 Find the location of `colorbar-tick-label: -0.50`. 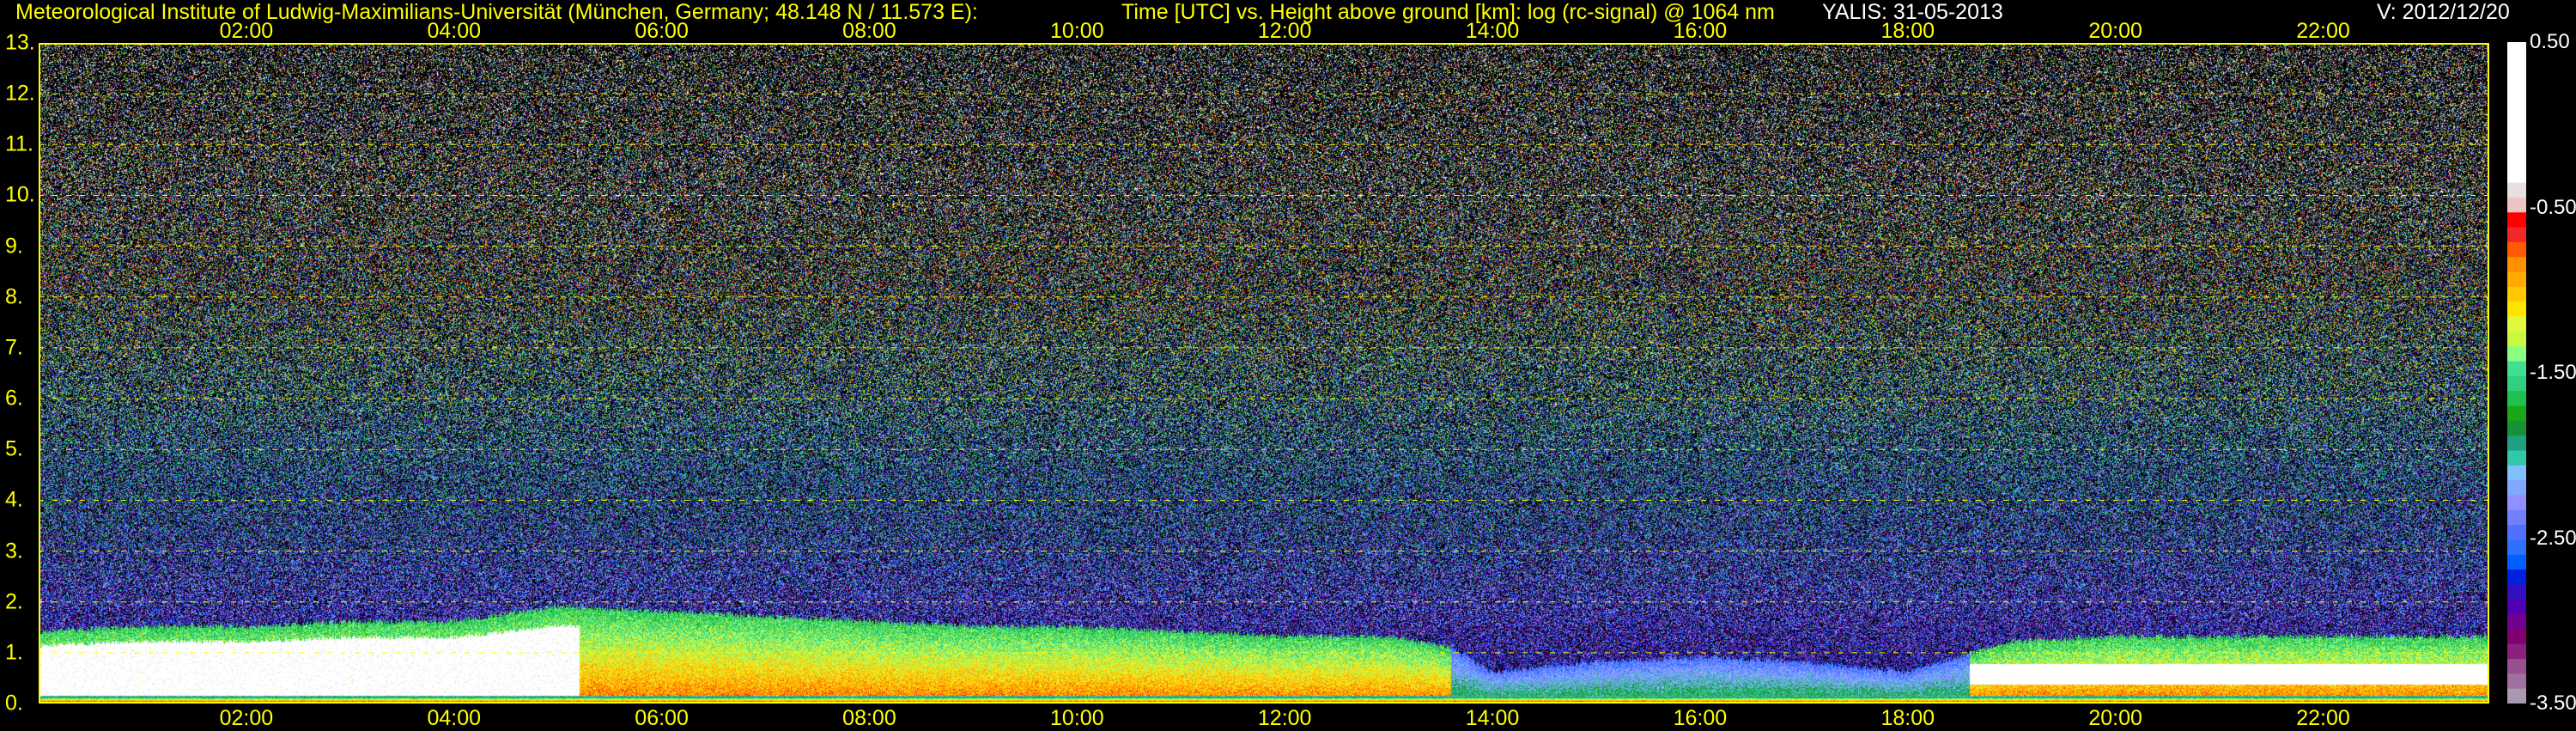

colorbar-tick-label: -0.50 is located at coordinates (2553, 207).